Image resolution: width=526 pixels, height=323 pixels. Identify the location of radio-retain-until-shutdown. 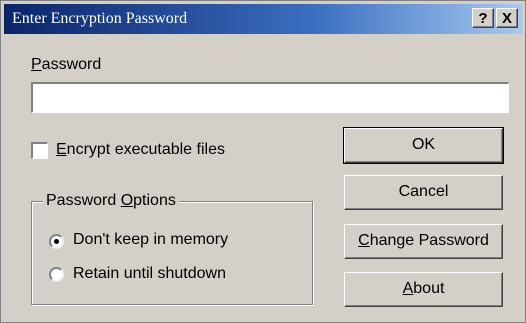
(56, 274).